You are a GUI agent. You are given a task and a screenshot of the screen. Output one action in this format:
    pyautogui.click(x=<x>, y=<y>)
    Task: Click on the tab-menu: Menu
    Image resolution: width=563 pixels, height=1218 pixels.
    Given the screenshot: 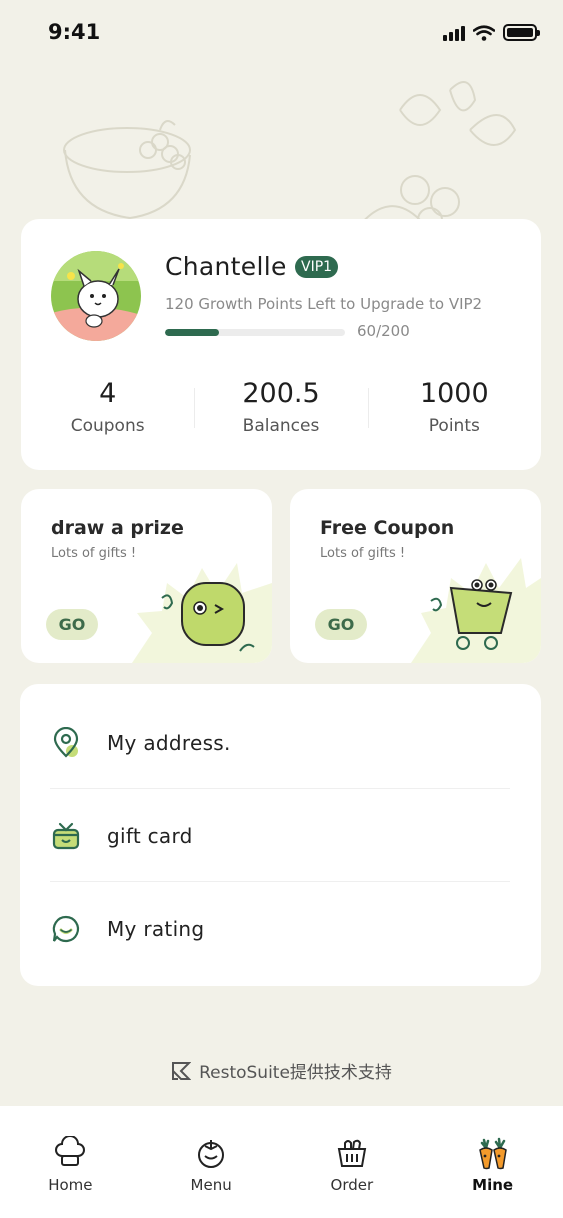 What is the action you would take?
    pyautogui.click(x=211, y=1162)
    